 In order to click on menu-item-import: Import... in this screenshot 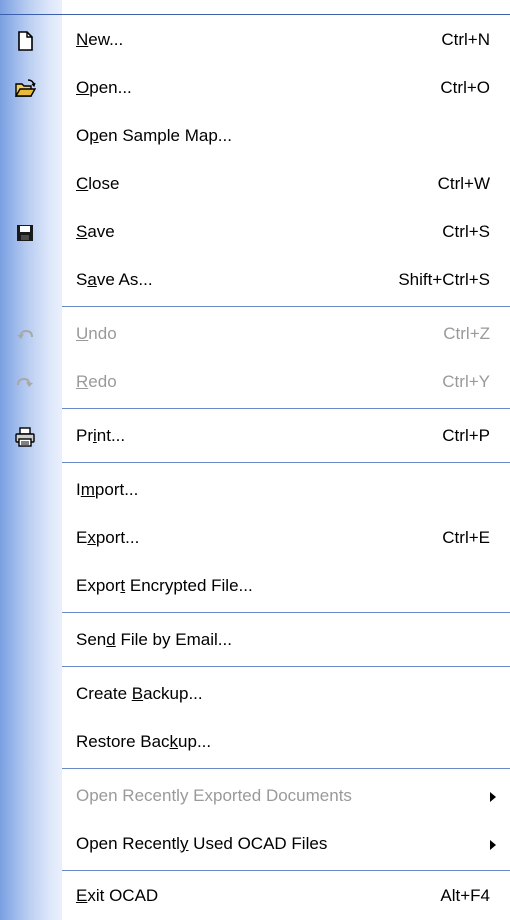, I will do `click(255, 490)`.